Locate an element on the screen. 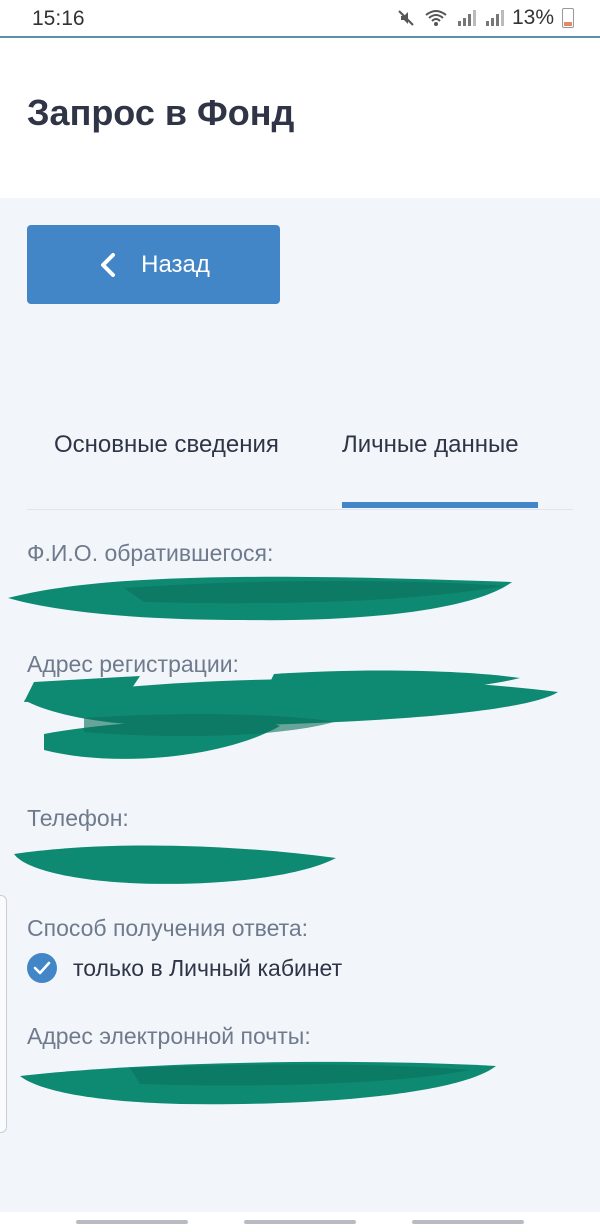  side-panel-handle is located at coordinates (3, 1014).